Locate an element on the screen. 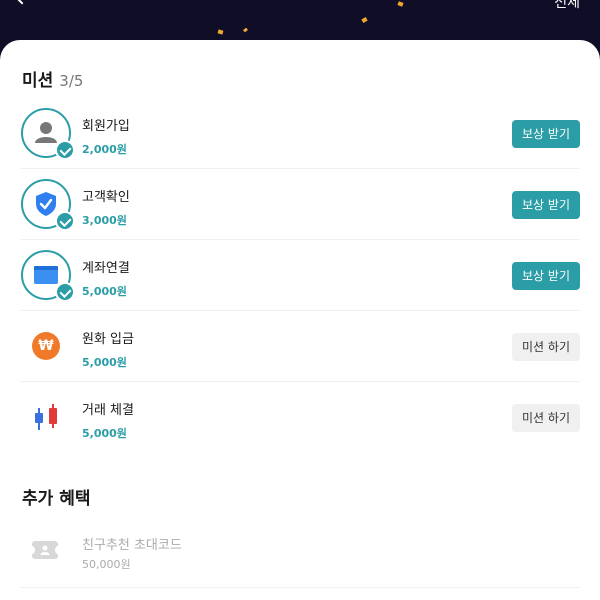  missions-progress: 3/5 is located at coordinates (71, 81).